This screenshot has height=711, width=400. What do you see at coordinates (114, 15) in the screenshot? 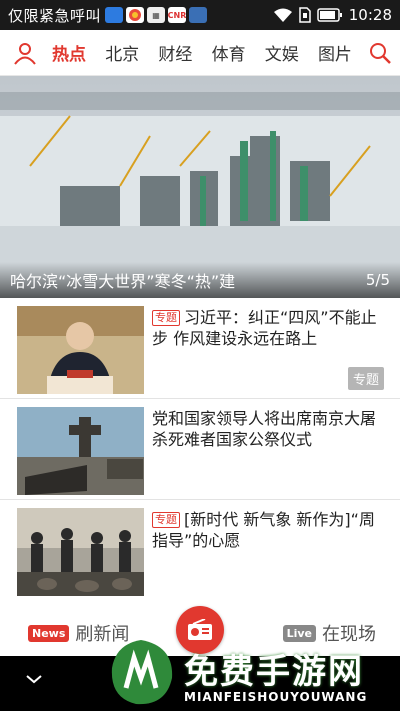
I see `app-icon-blue` at bounding box center [114, 15].